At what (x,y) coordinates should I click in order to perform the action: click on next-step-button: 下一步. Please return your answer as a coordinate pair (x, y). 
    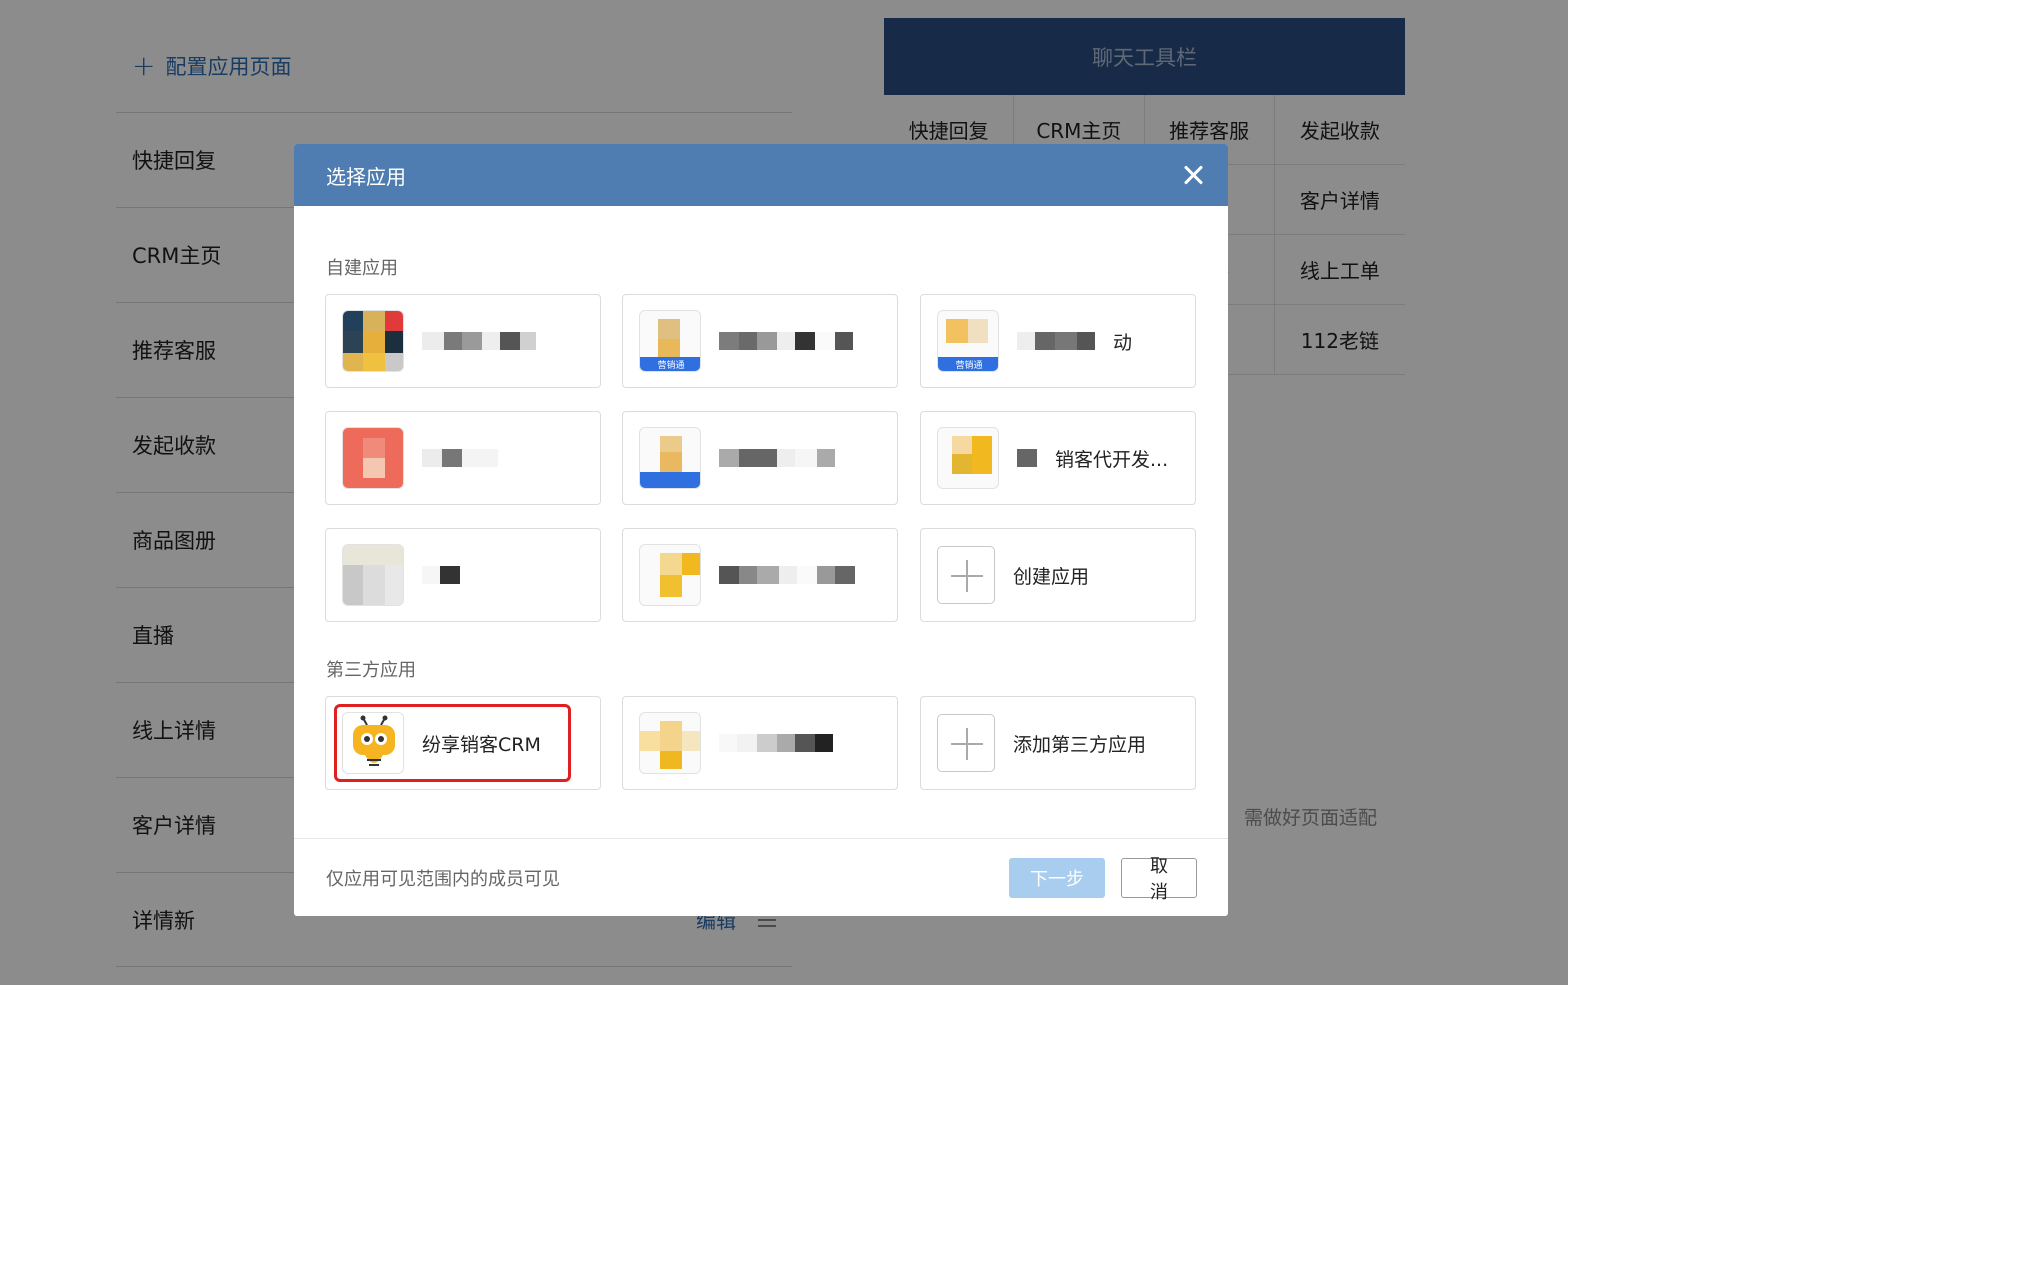
    Looking at the image, I should click on (1057, 877).